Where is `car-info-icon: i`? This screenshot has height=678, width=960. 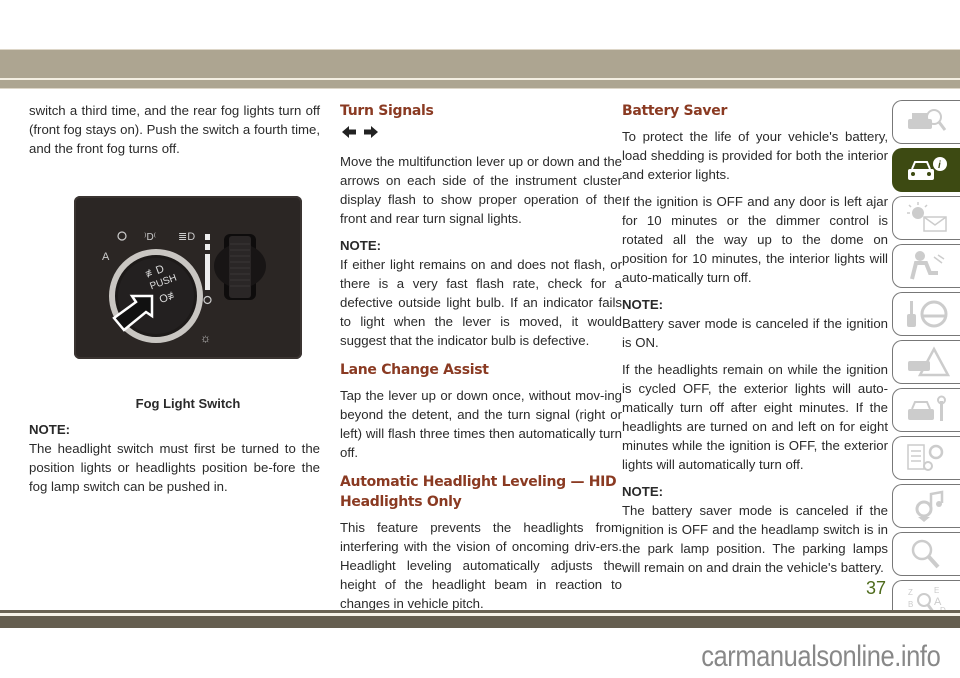
car-info-icon: i is located at coordinates (927, 168).